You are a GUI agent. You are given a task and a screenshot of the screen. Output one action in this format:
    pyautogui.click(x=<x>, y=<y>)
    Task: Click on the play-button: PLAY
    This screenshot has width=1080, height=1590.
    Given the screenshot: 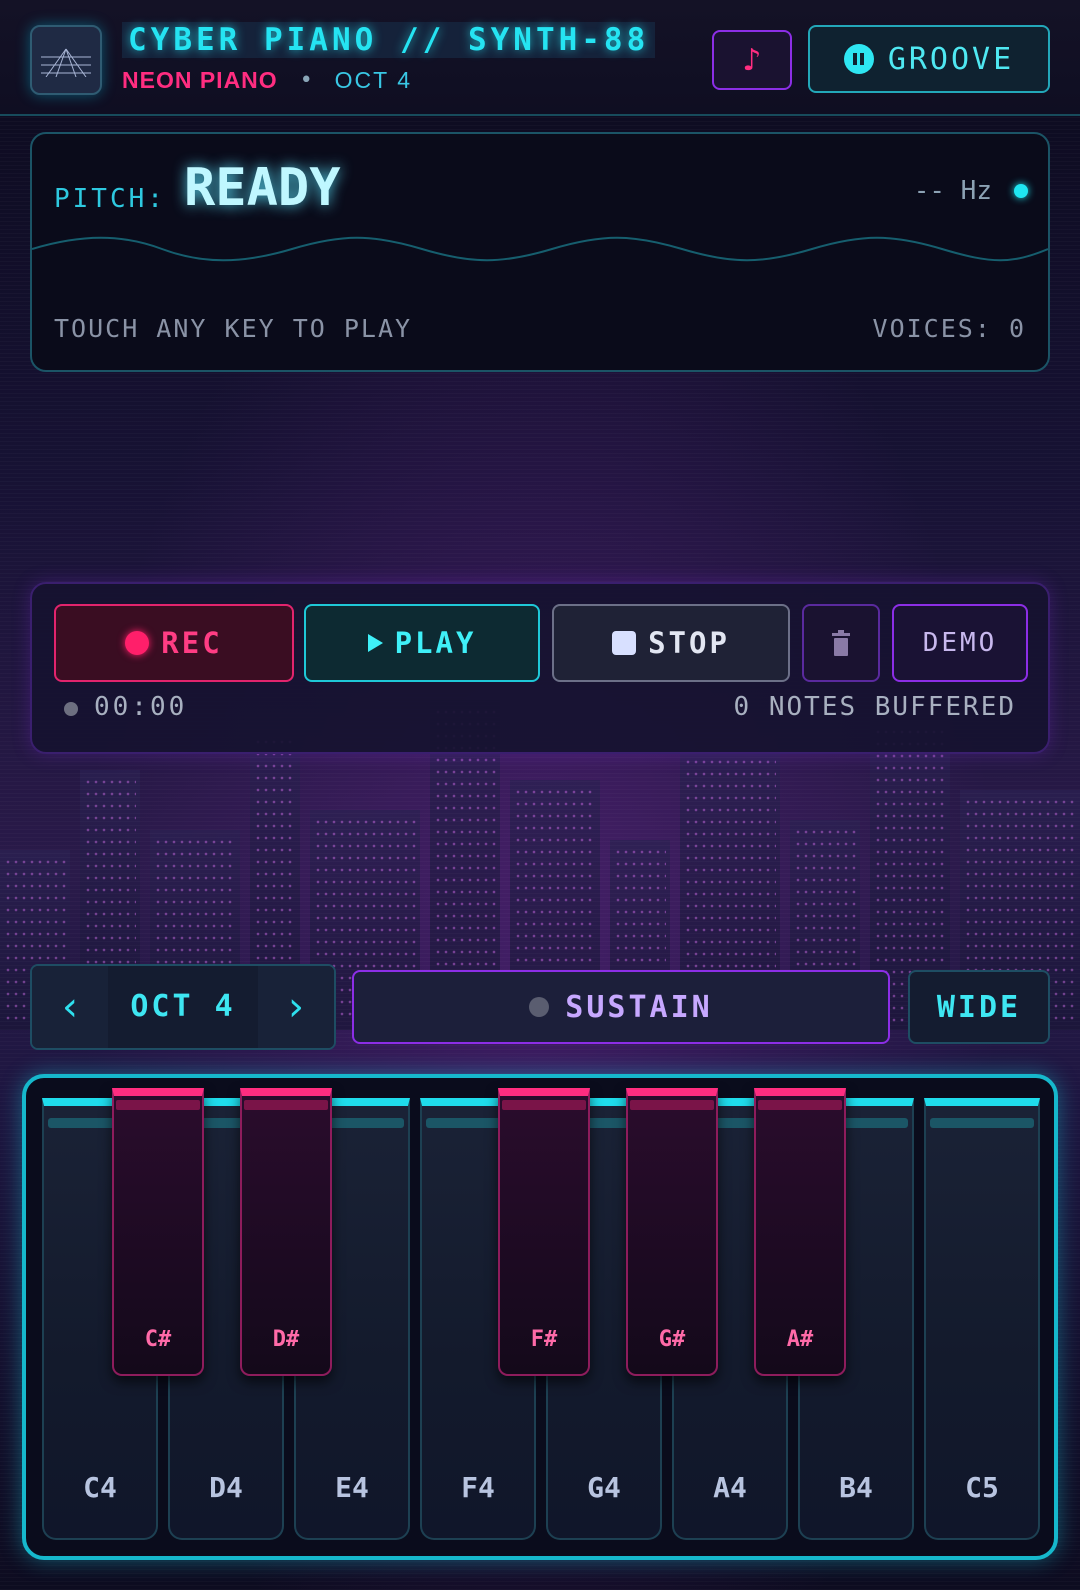 What is the action you would take?
    pyautogui.click(x=422, y=643)
    